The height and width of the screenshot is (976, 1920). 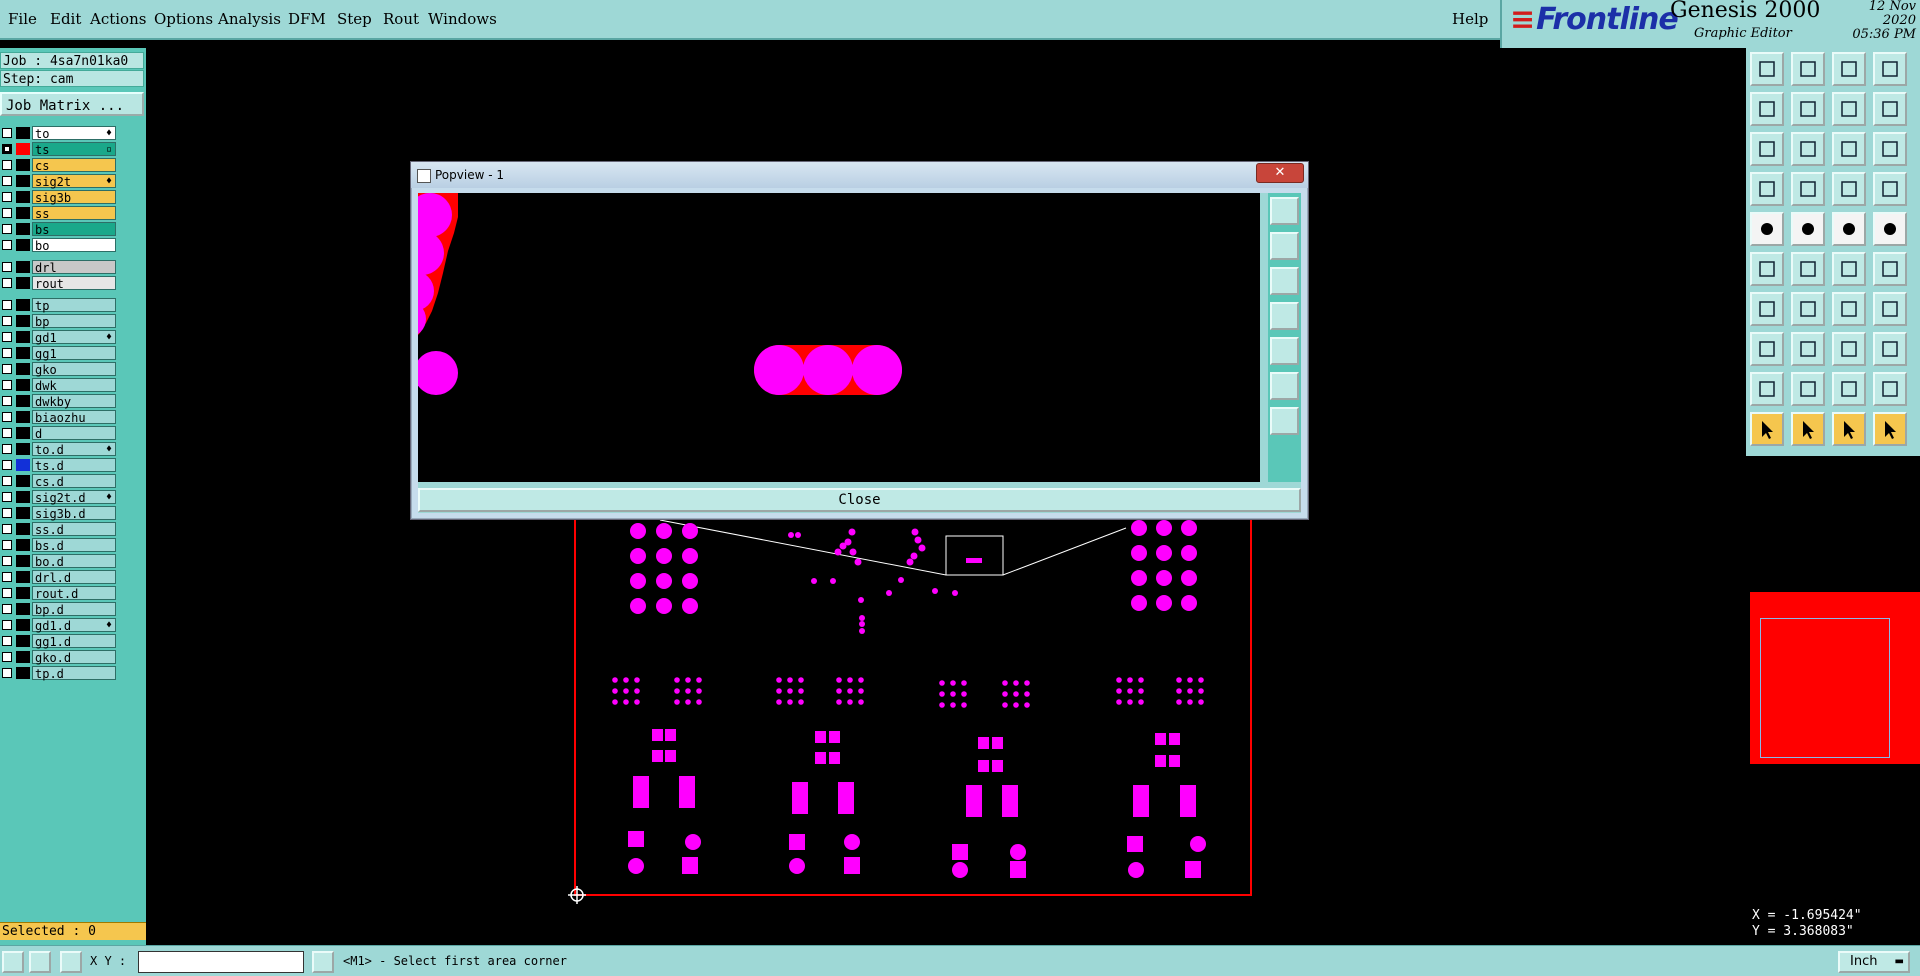 What do you see at coordinates (354, 19) in the screenshot?
I see `menu-step: Step` at bounding box center [354, 19].